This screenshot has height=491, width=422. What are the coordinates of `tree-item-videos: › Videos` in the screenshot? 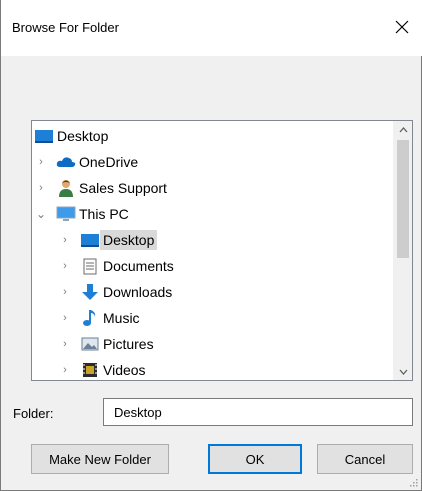 It's located at (227, 368).